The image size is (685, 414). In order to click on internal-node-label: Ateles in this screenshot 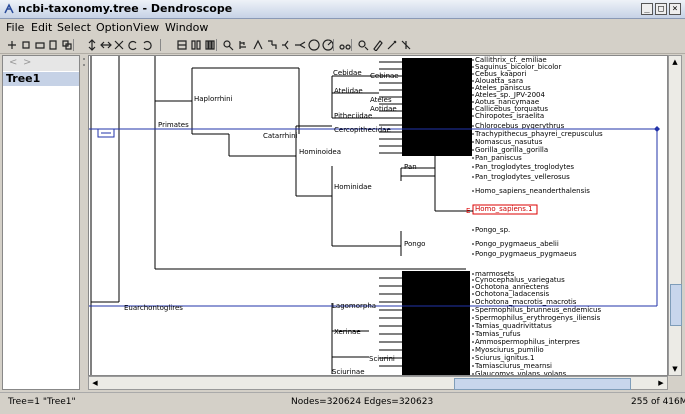, I will do `click(381, 100)`.